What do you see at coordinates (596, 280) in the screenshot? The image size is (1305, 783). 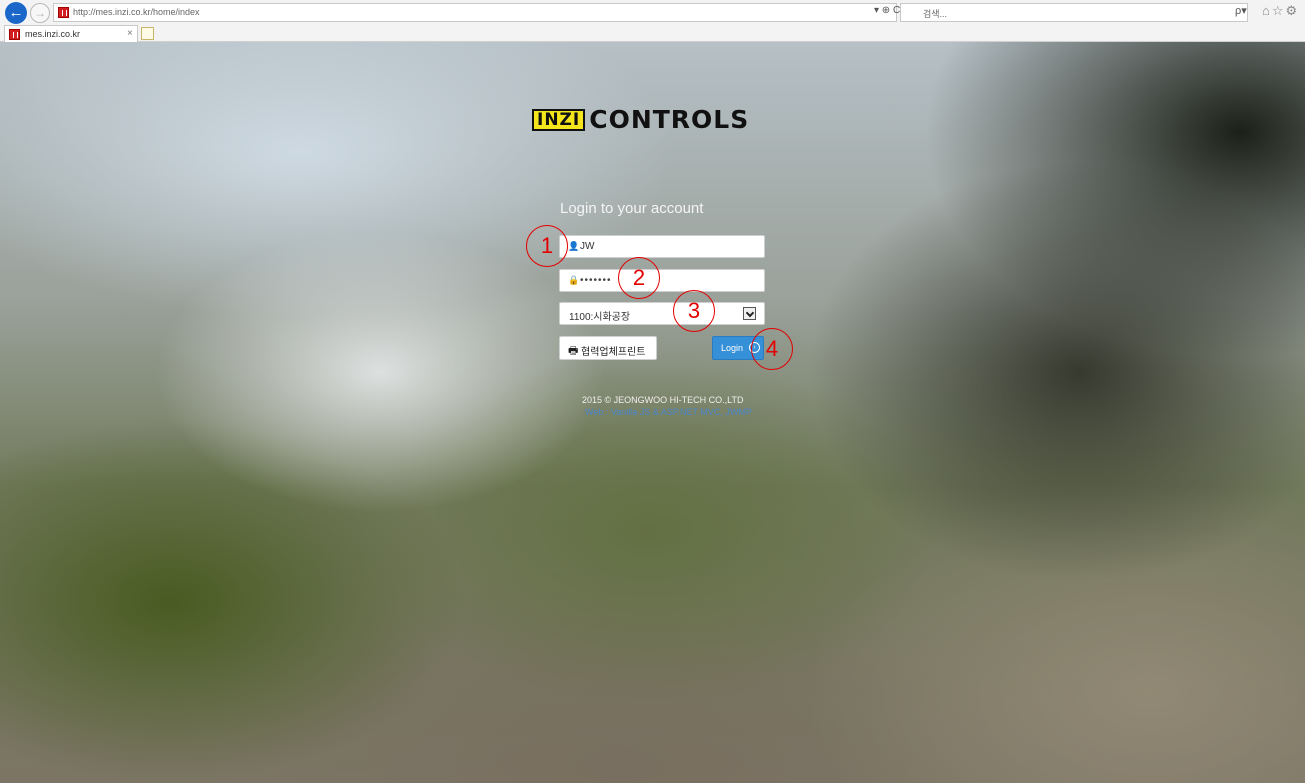 I see `password-value: •••••••` at bounding box center [596, 280].